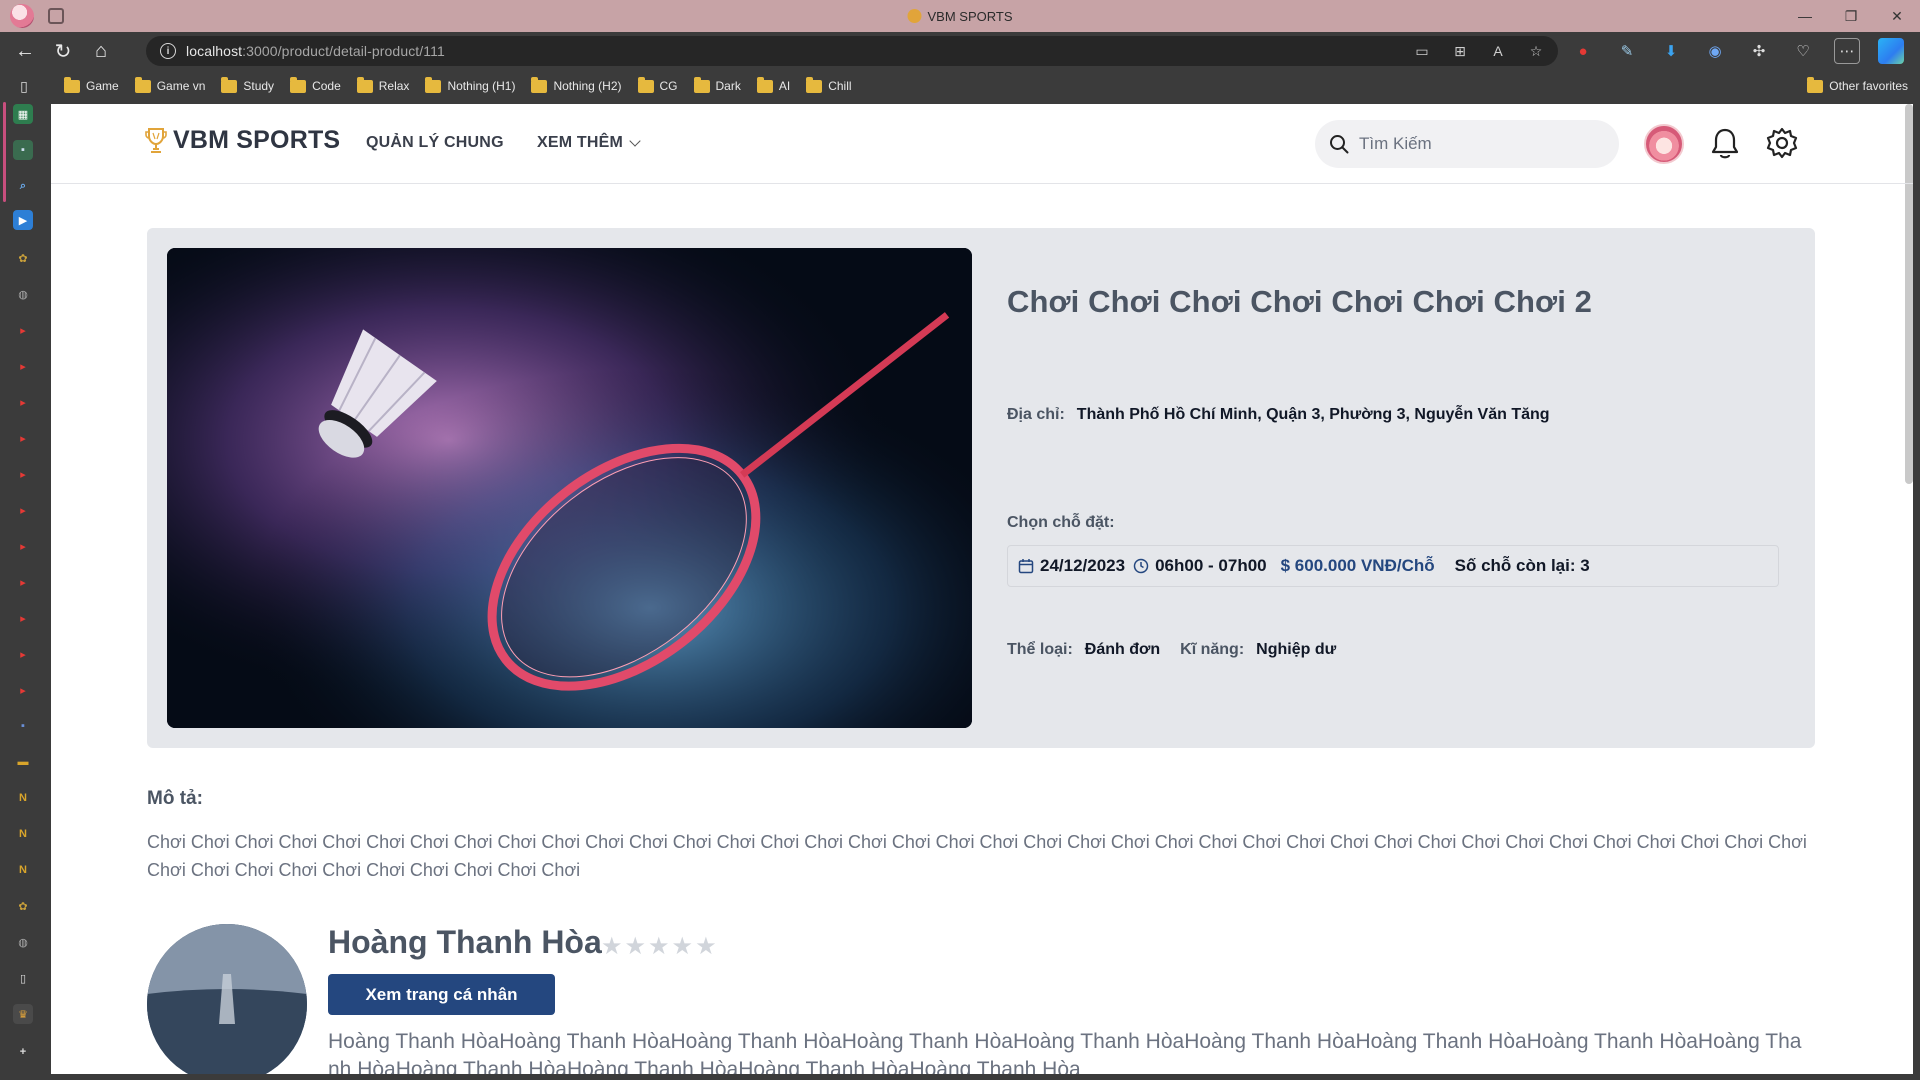  I want to click on sheets-app-icon: ▦, so click(23, 114).